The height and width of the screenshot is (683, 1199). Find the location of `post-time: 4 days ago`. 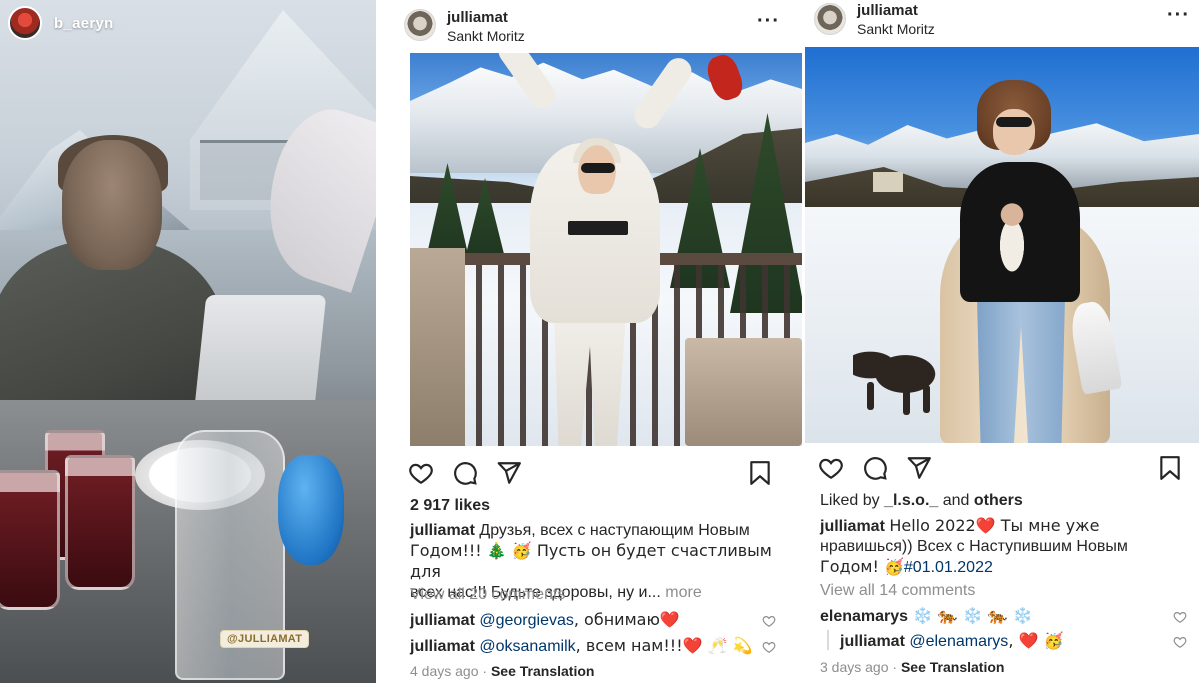

post-time: 4 days ago is located at coordinates (444, 671).